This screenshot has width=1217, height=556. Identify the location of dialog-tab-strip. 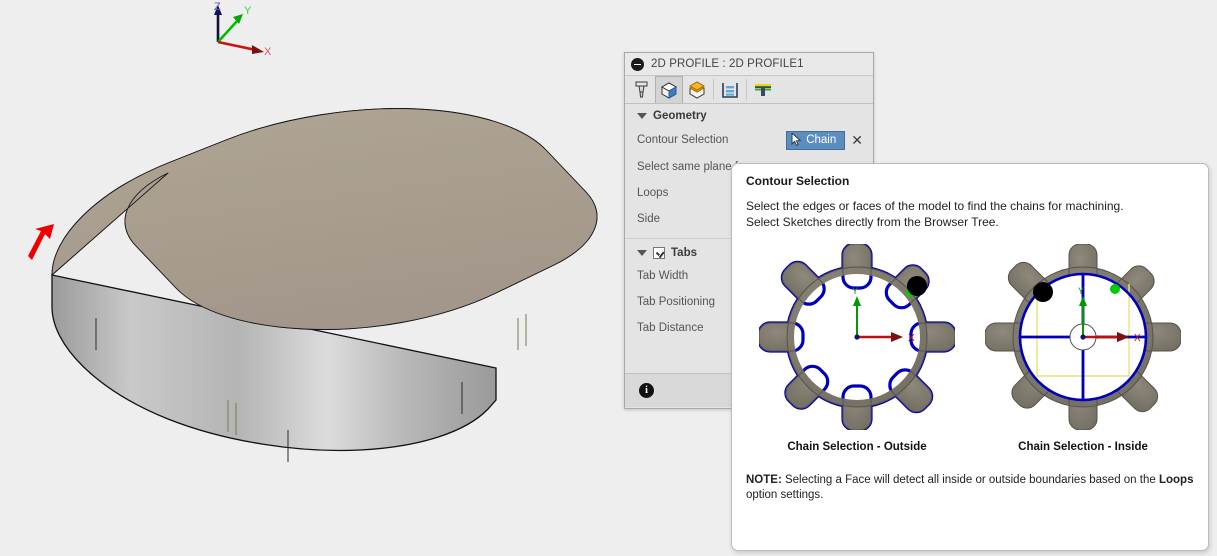
(749, 90).